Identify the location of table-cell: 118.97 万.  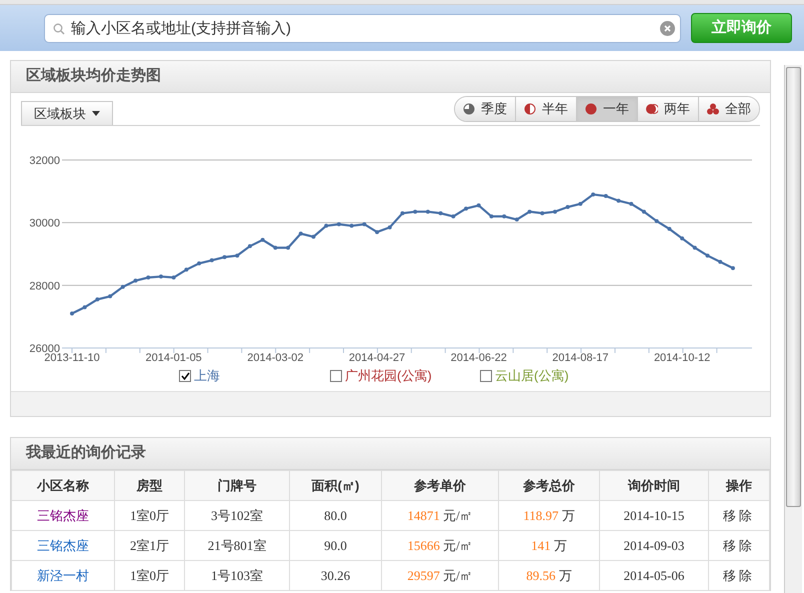
(549, 515).